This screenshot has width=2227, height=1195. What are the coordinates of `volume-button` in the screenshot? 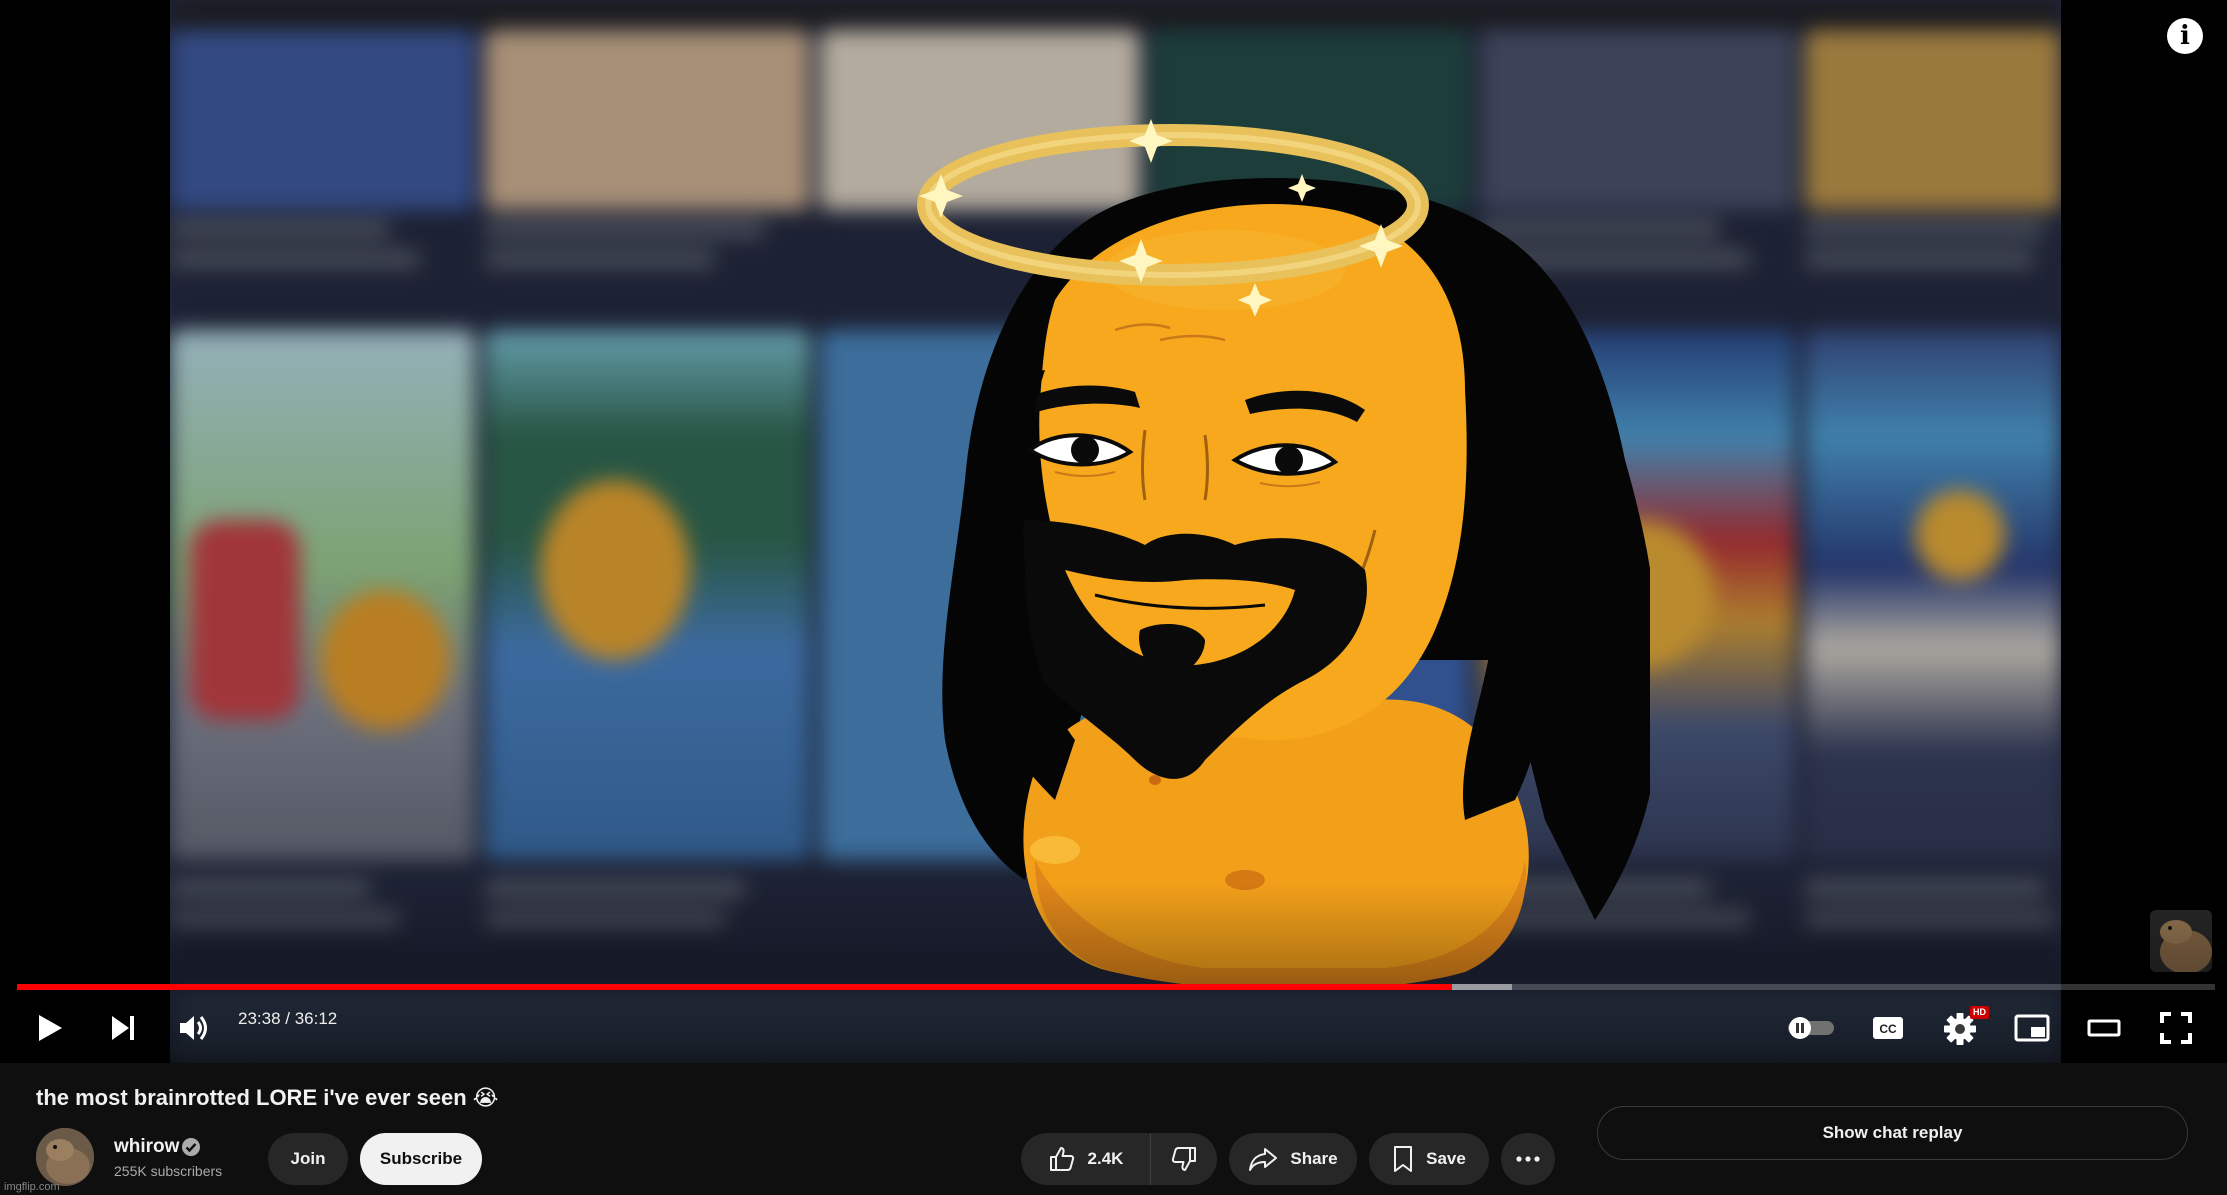 It's located at (194, 1028).